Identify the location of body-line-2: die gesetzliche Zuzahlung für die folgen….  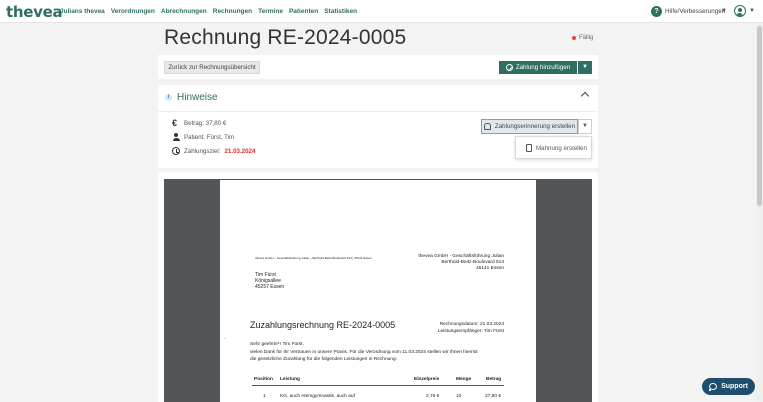
(323, 359).